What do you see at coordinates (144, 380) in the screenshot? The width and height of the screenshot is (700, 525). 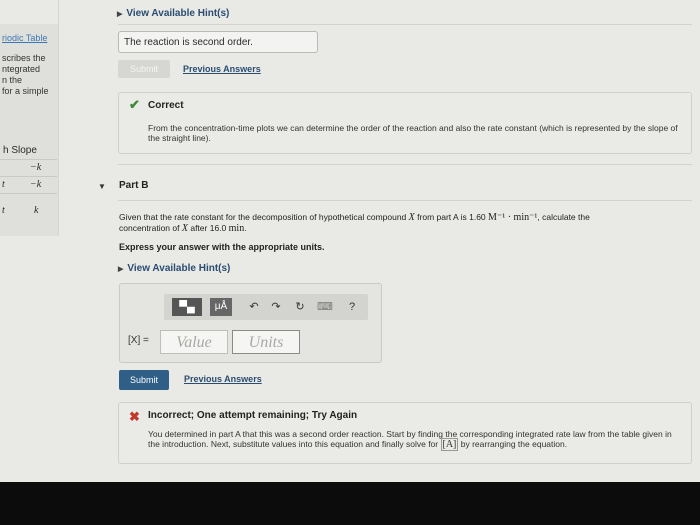 I see `part-b-submit-button: Submit` at bounding box center [144, 380].